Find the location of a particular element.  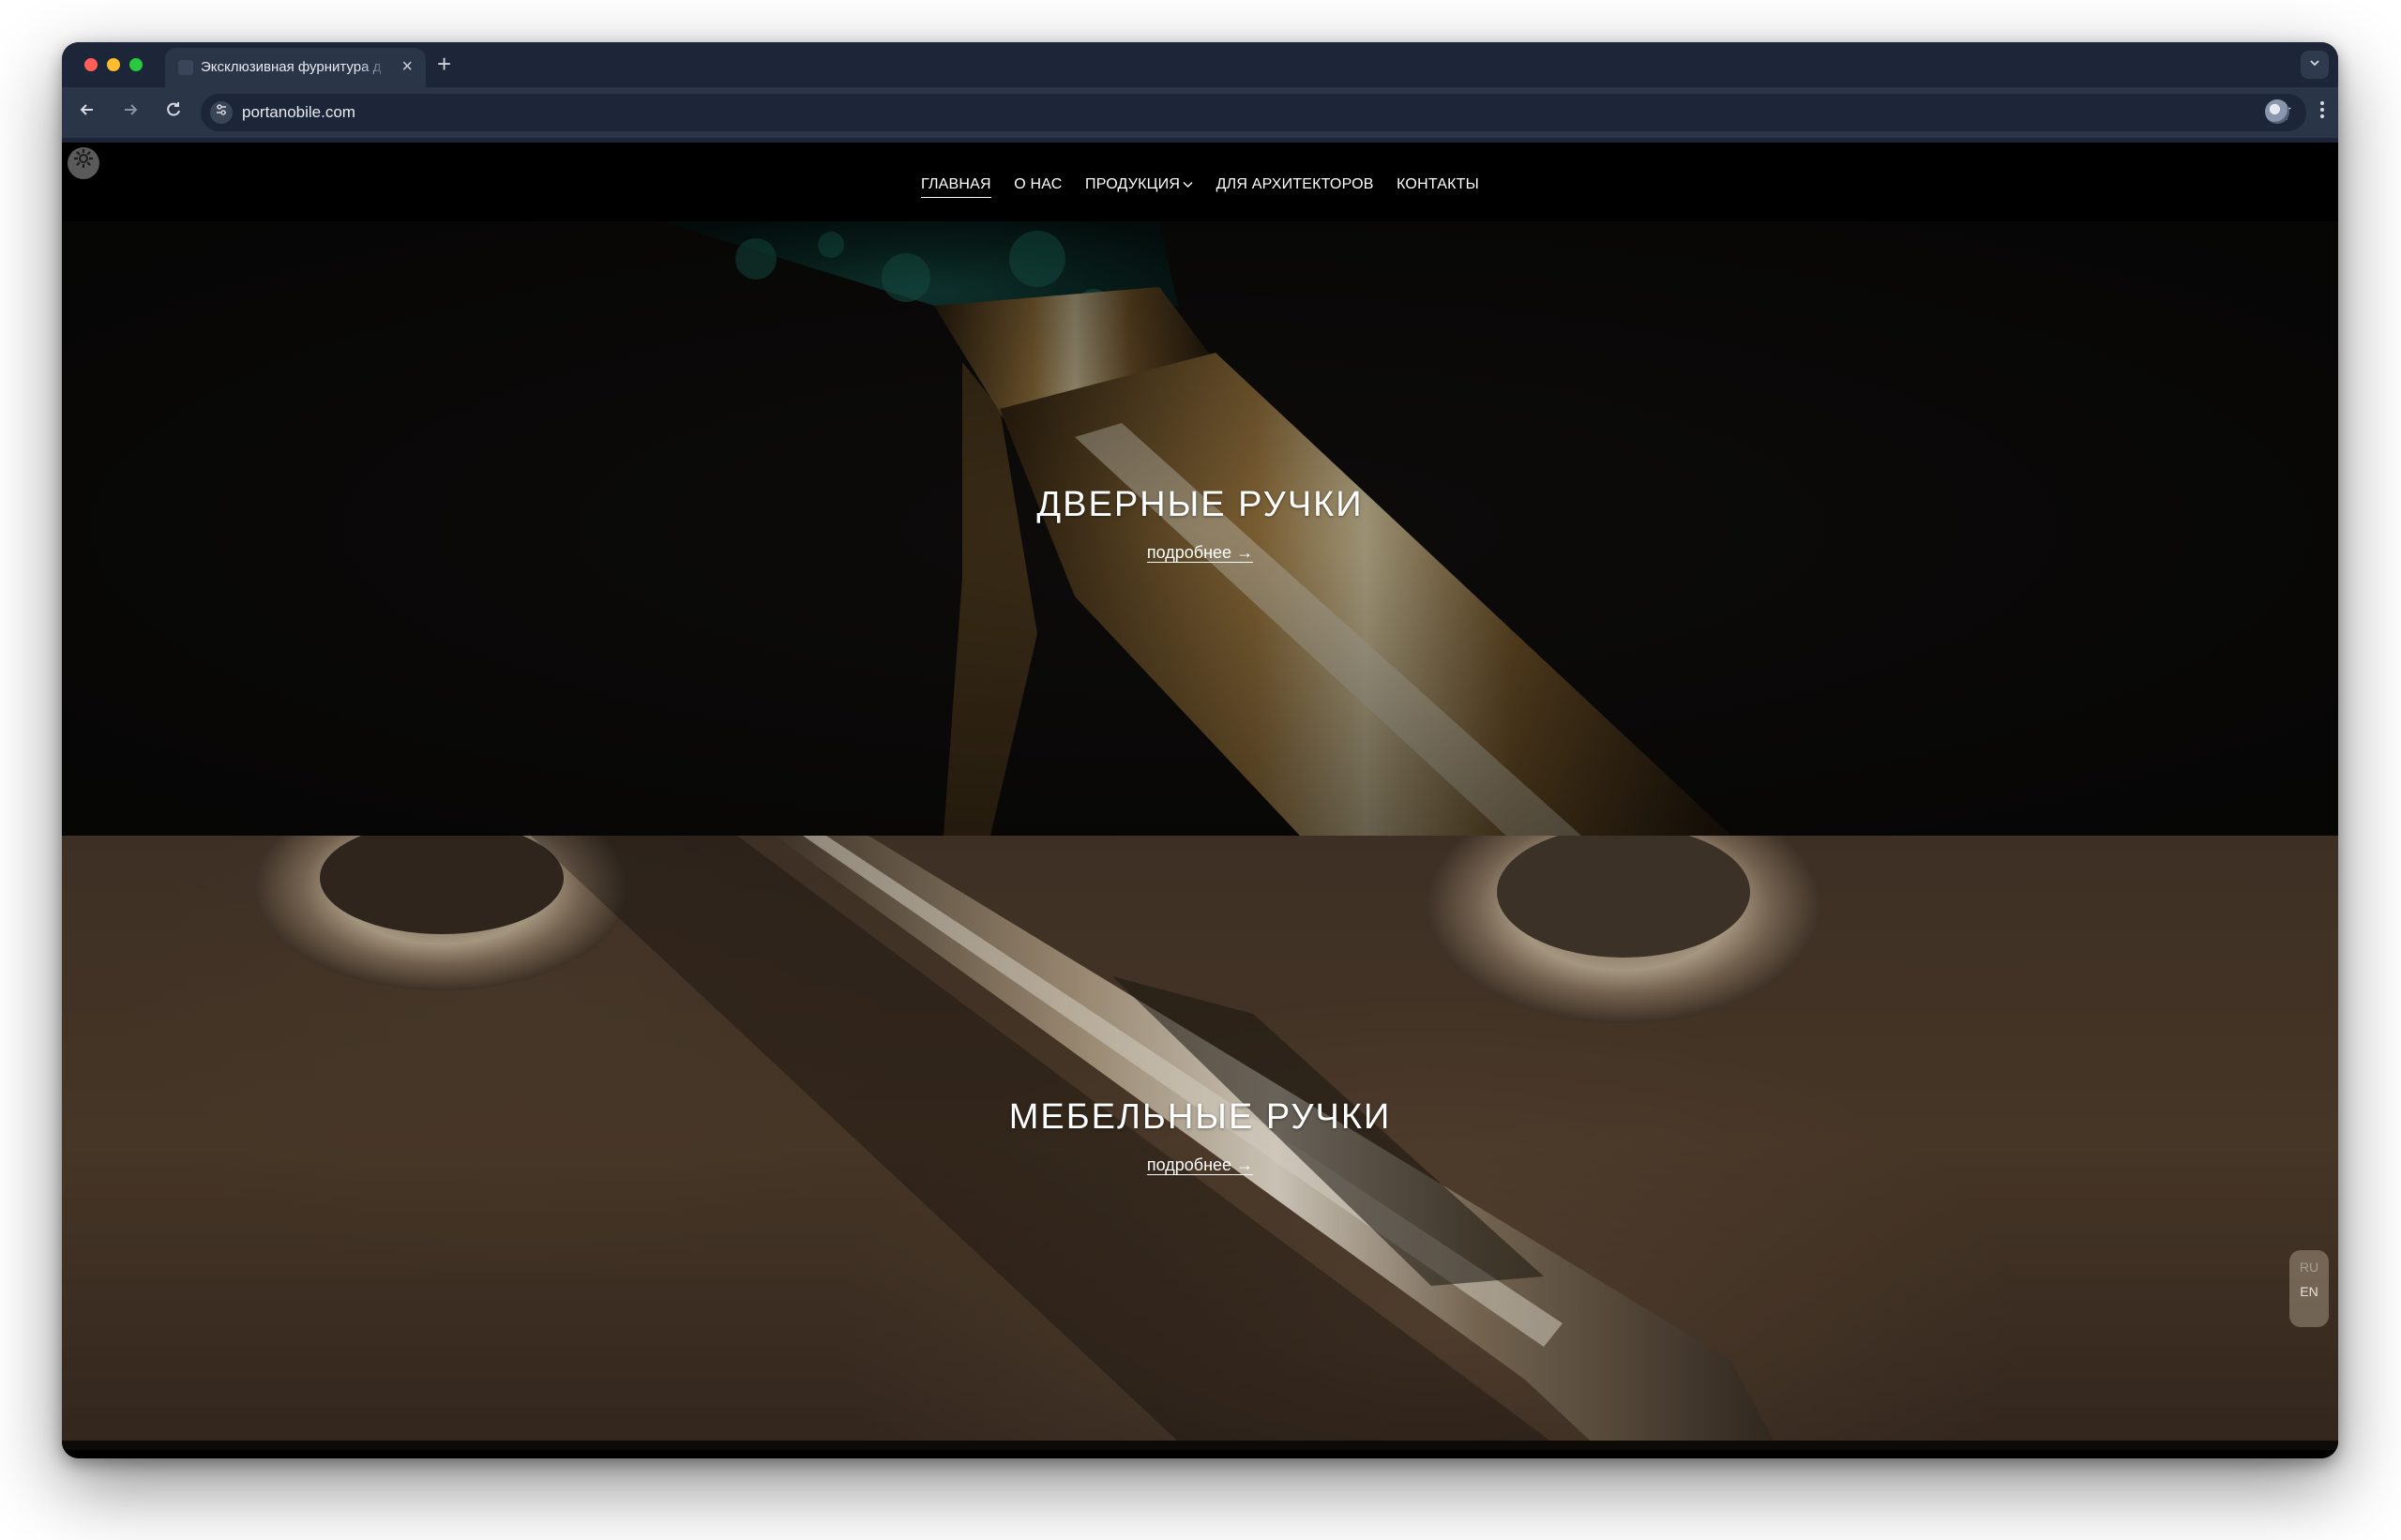

favicon-icon is located at coordinates (185, 67).